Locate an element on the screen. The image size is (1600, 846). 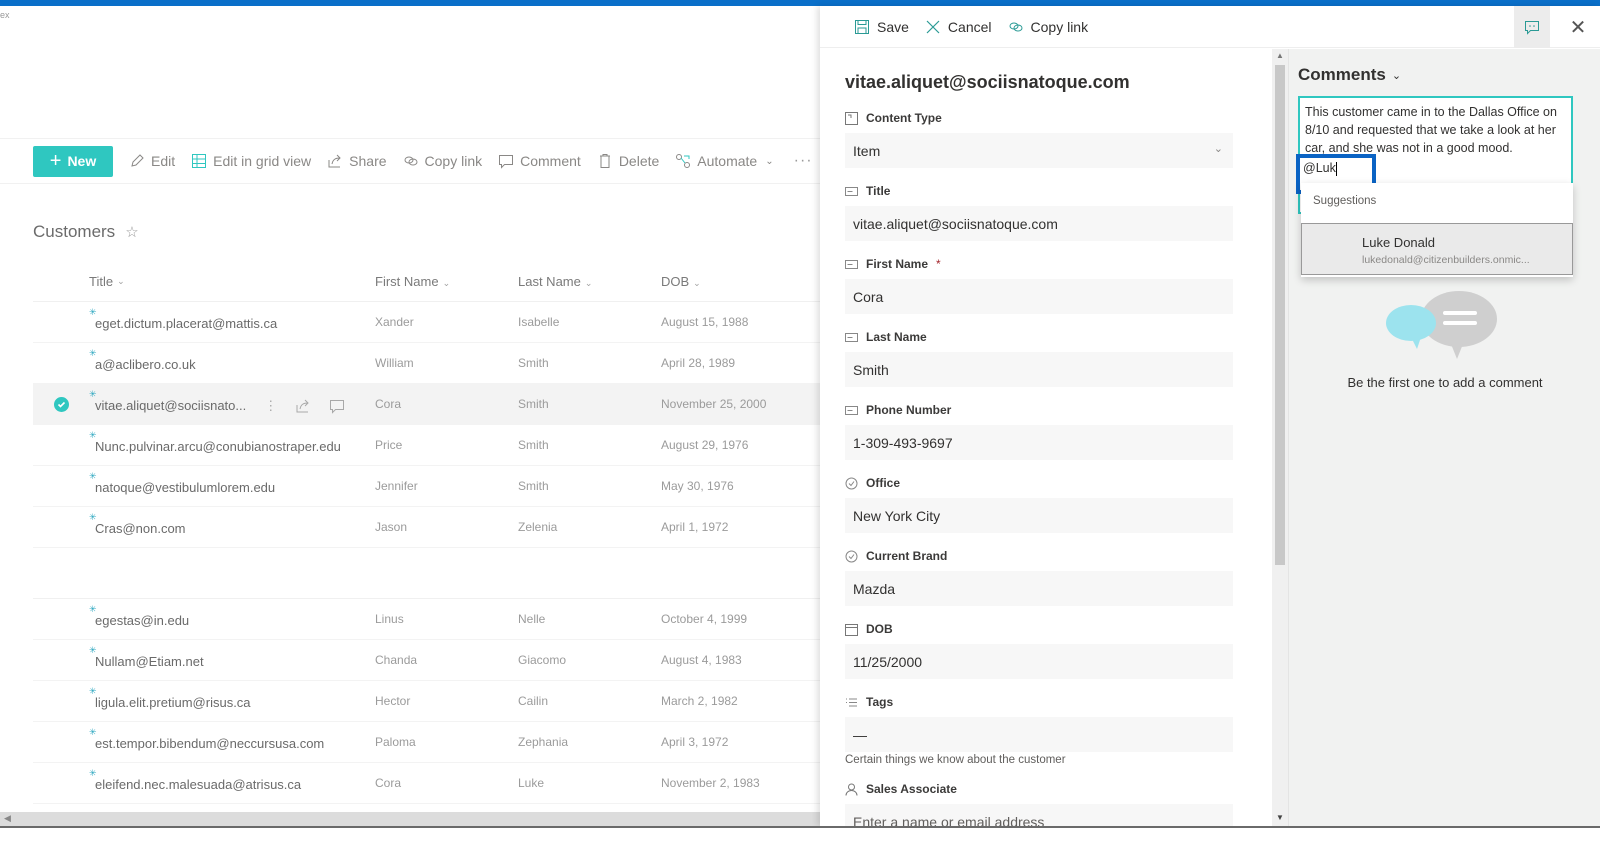
cell-title: ✳ Nullam@Etiam.net is located at coordinates (232, 657).